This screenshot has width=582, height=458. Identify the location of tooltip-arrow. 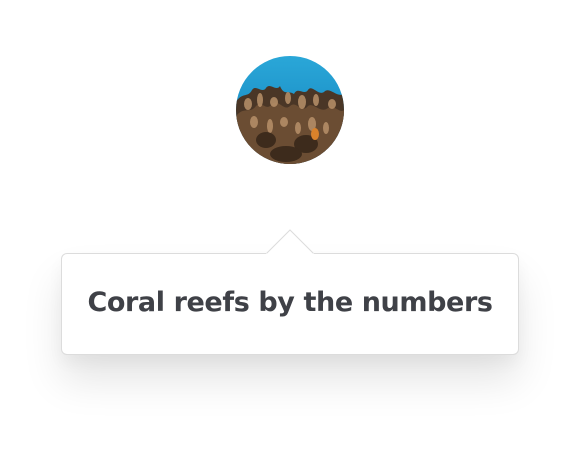
(290, 242).